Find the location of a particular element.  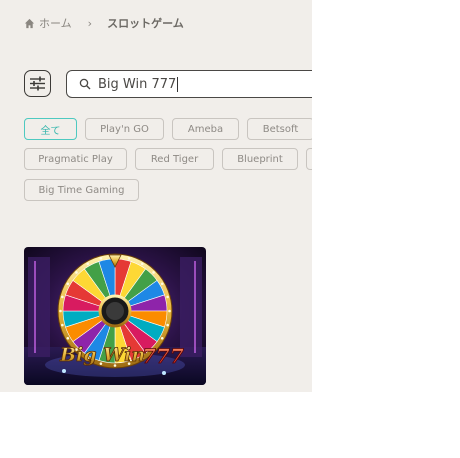

game-tile-big-win-777: Big Win 777 is located at coordinates (115, 316).